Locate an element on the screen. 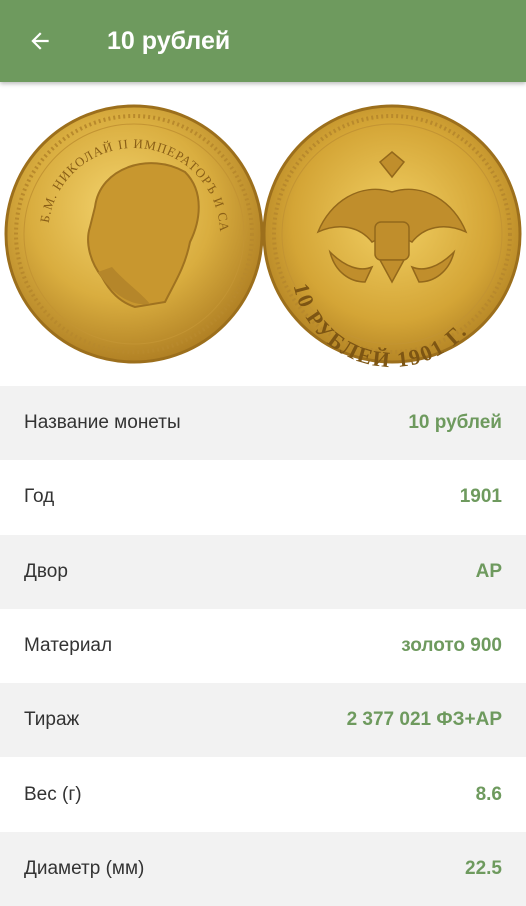 This screenshot has height=906, width=526. app-bar: 10 рублей is located at coordinates (263, 41).